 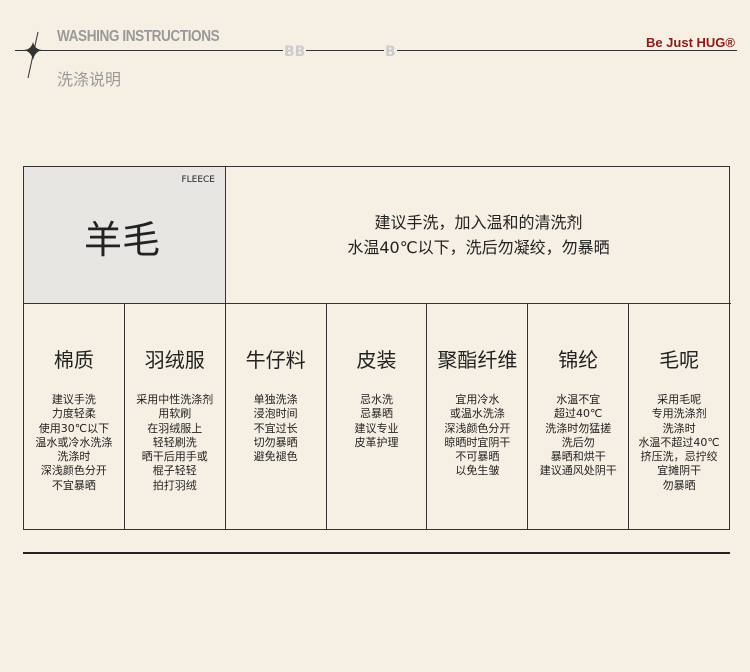 I want to click on instruction-line: 用软刷, so click(x=175, y=414).